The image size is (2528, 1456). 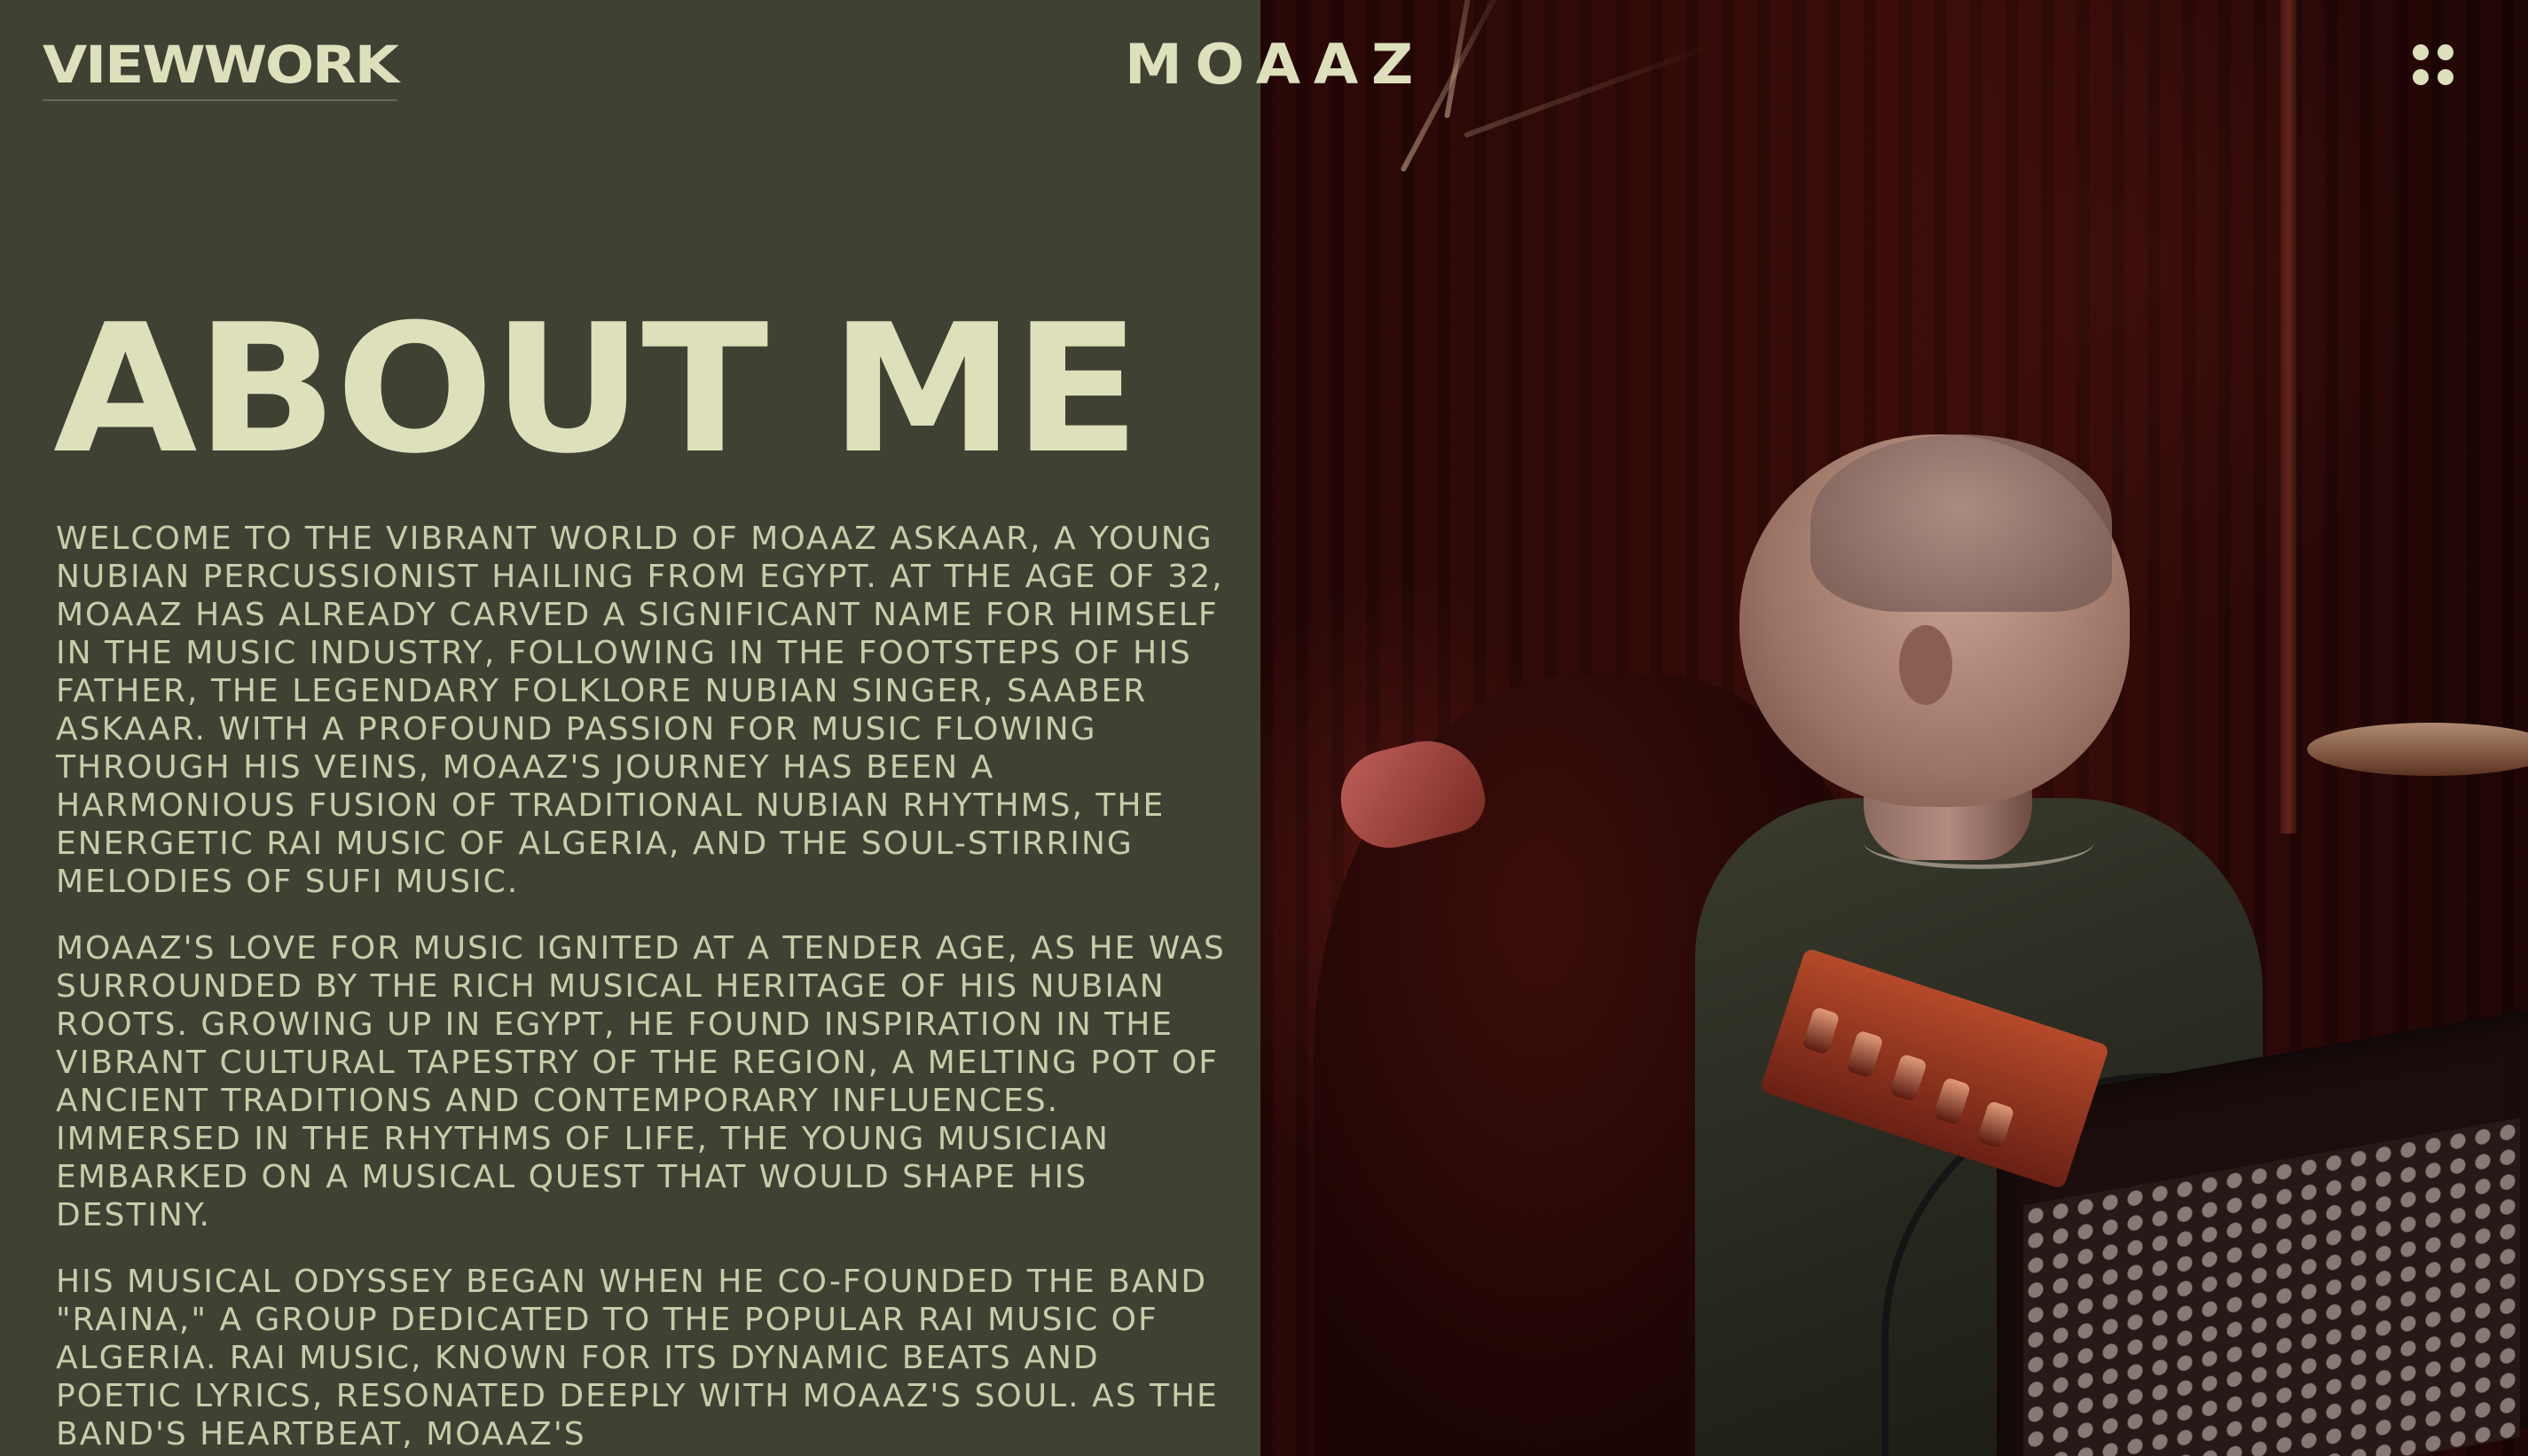 What do you see at coordinates (2288, 417) in the screenshot?
I see `stage-pole` at bounding box center [2288, 417].